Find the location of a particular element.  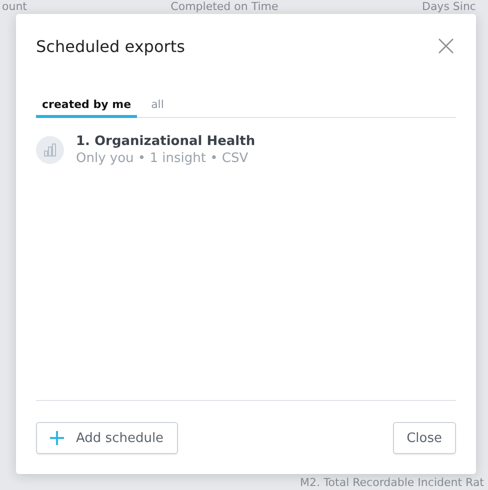

background-text: M2. Total Recordable Incident Rat is located at coordinates (392, 482).